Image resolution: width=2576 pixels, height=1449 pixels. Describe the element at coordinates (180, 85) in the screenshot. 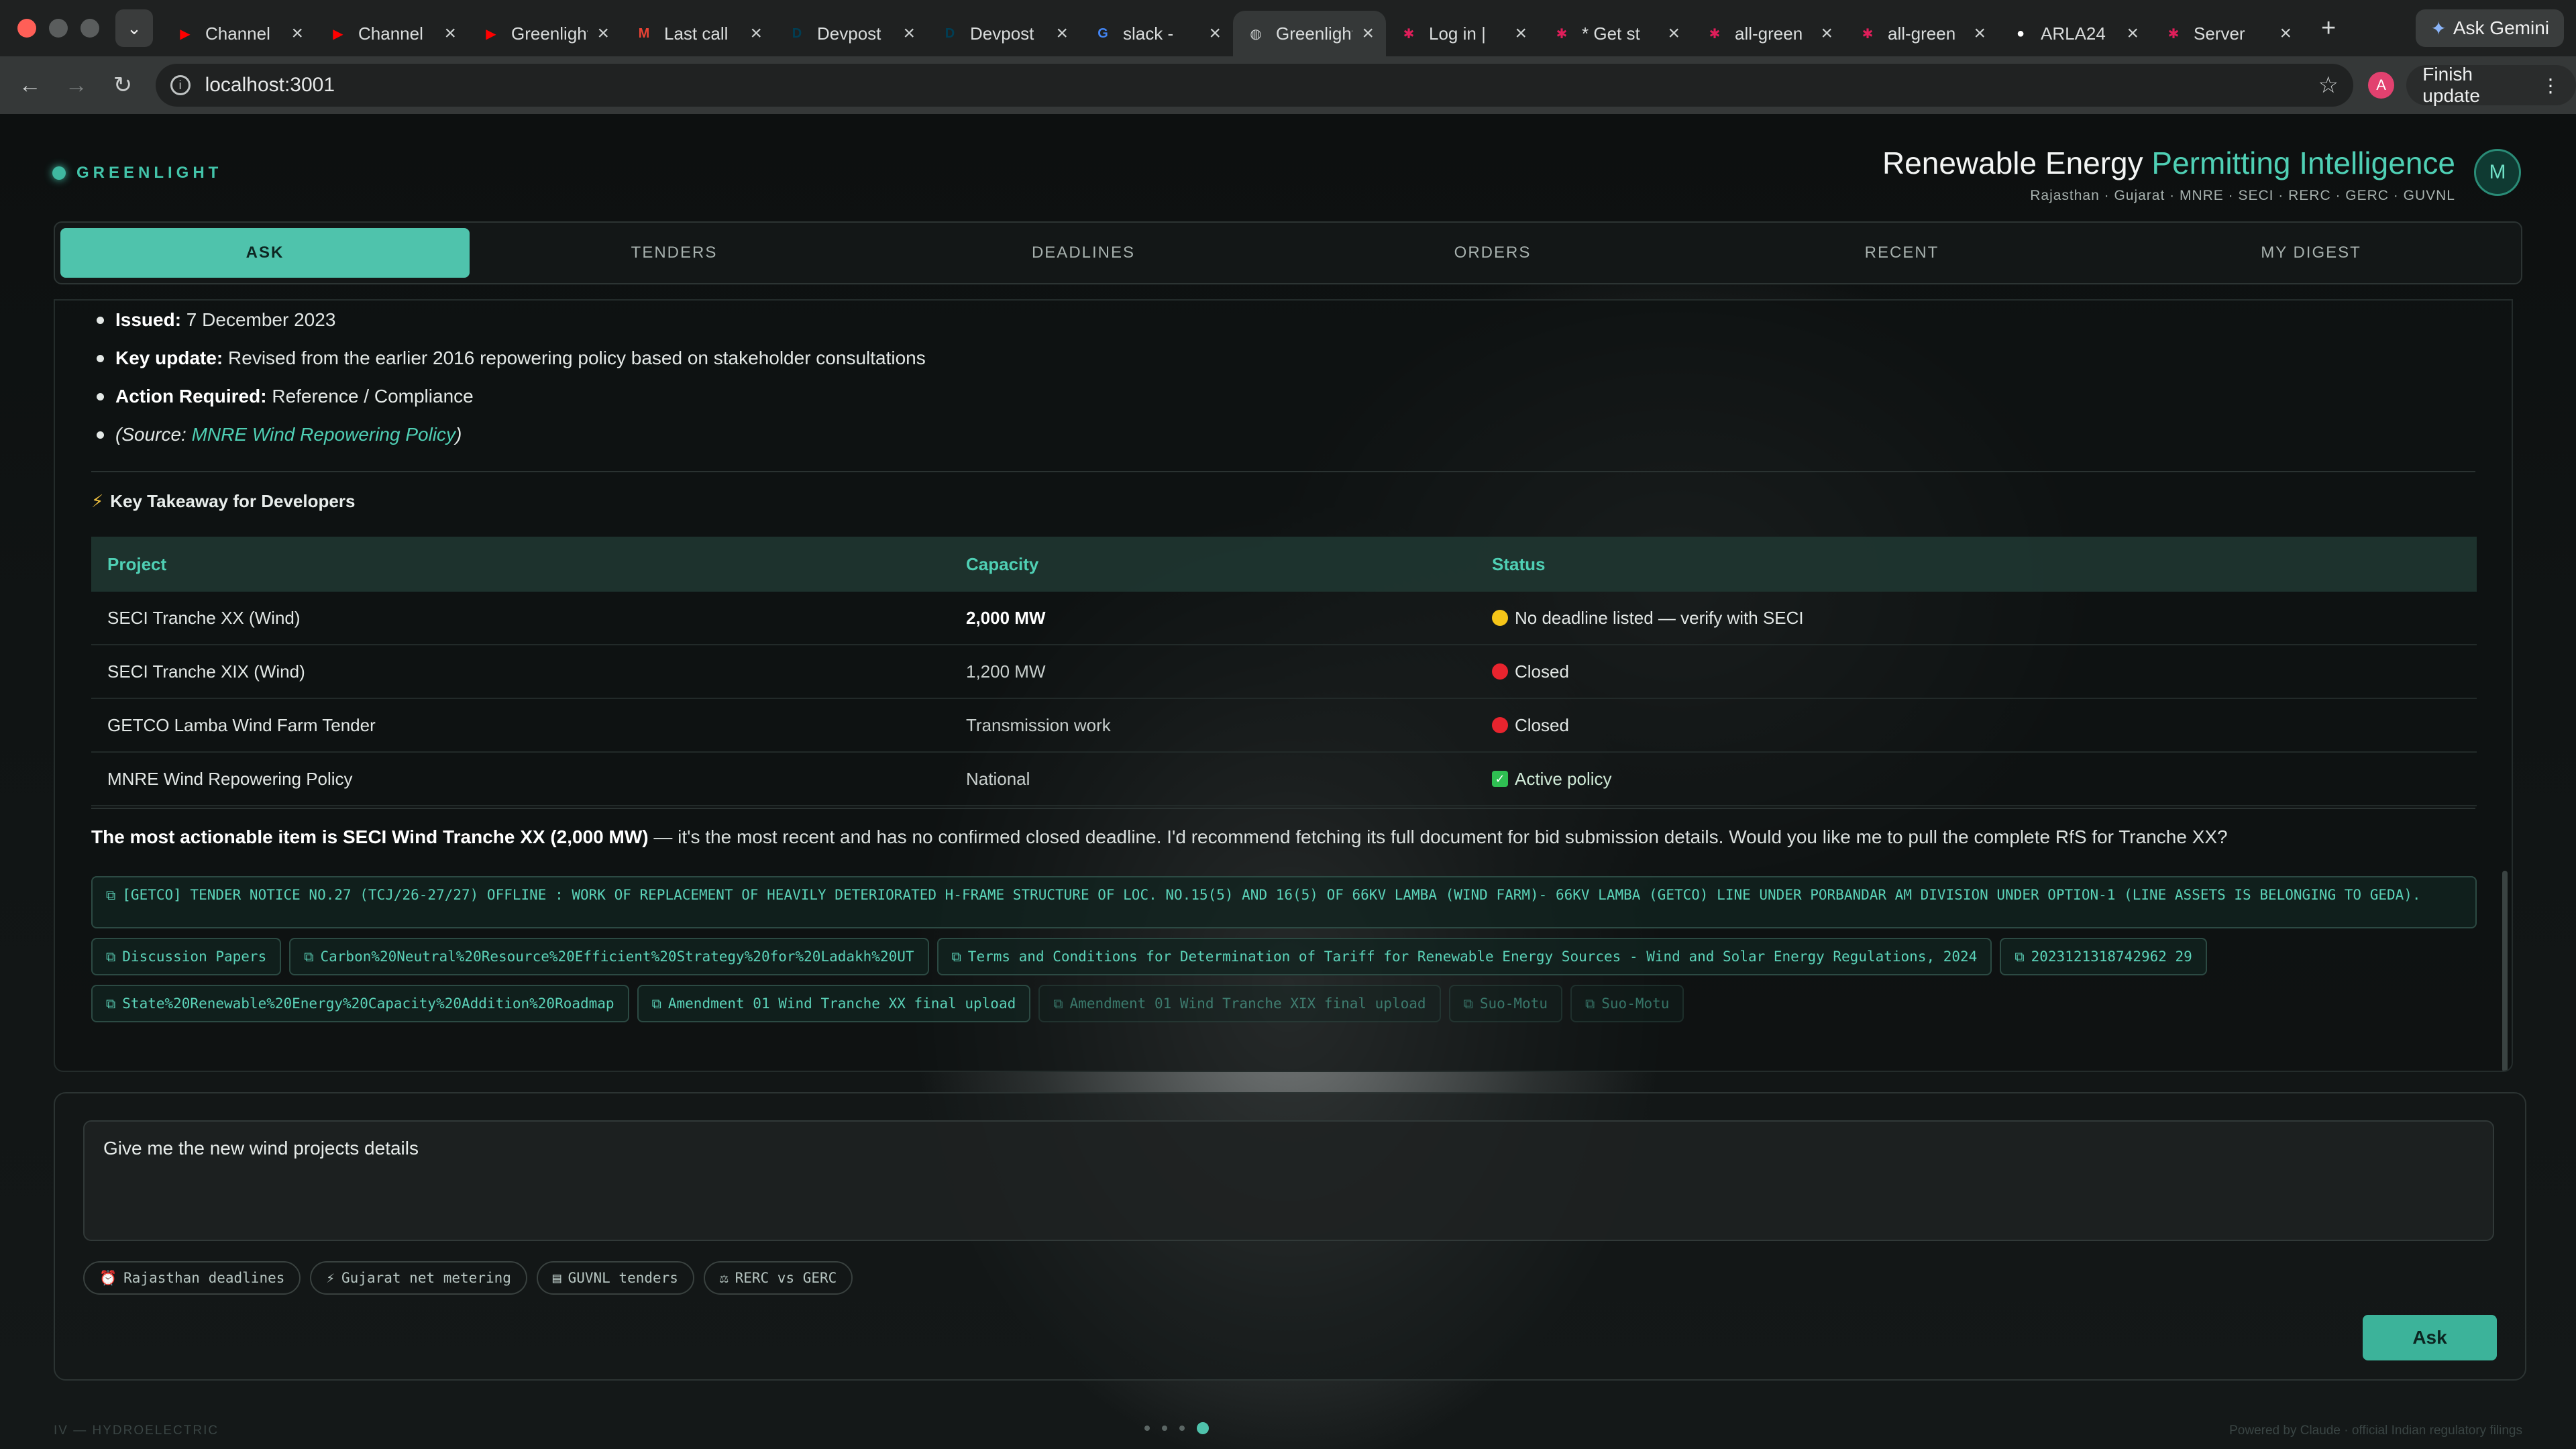

I see `site-info-icon: i` at that location.